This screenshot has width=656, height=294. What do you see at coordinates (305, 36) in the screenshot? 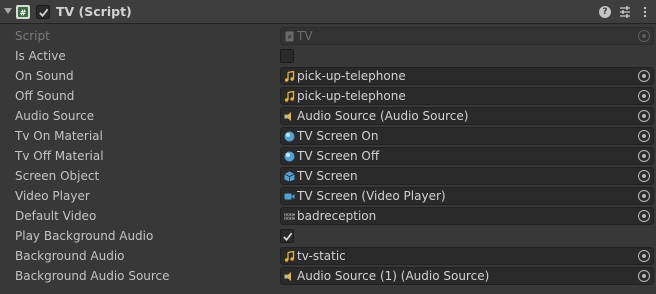
I see `field-value: TV` at bounding box center [305, 36].